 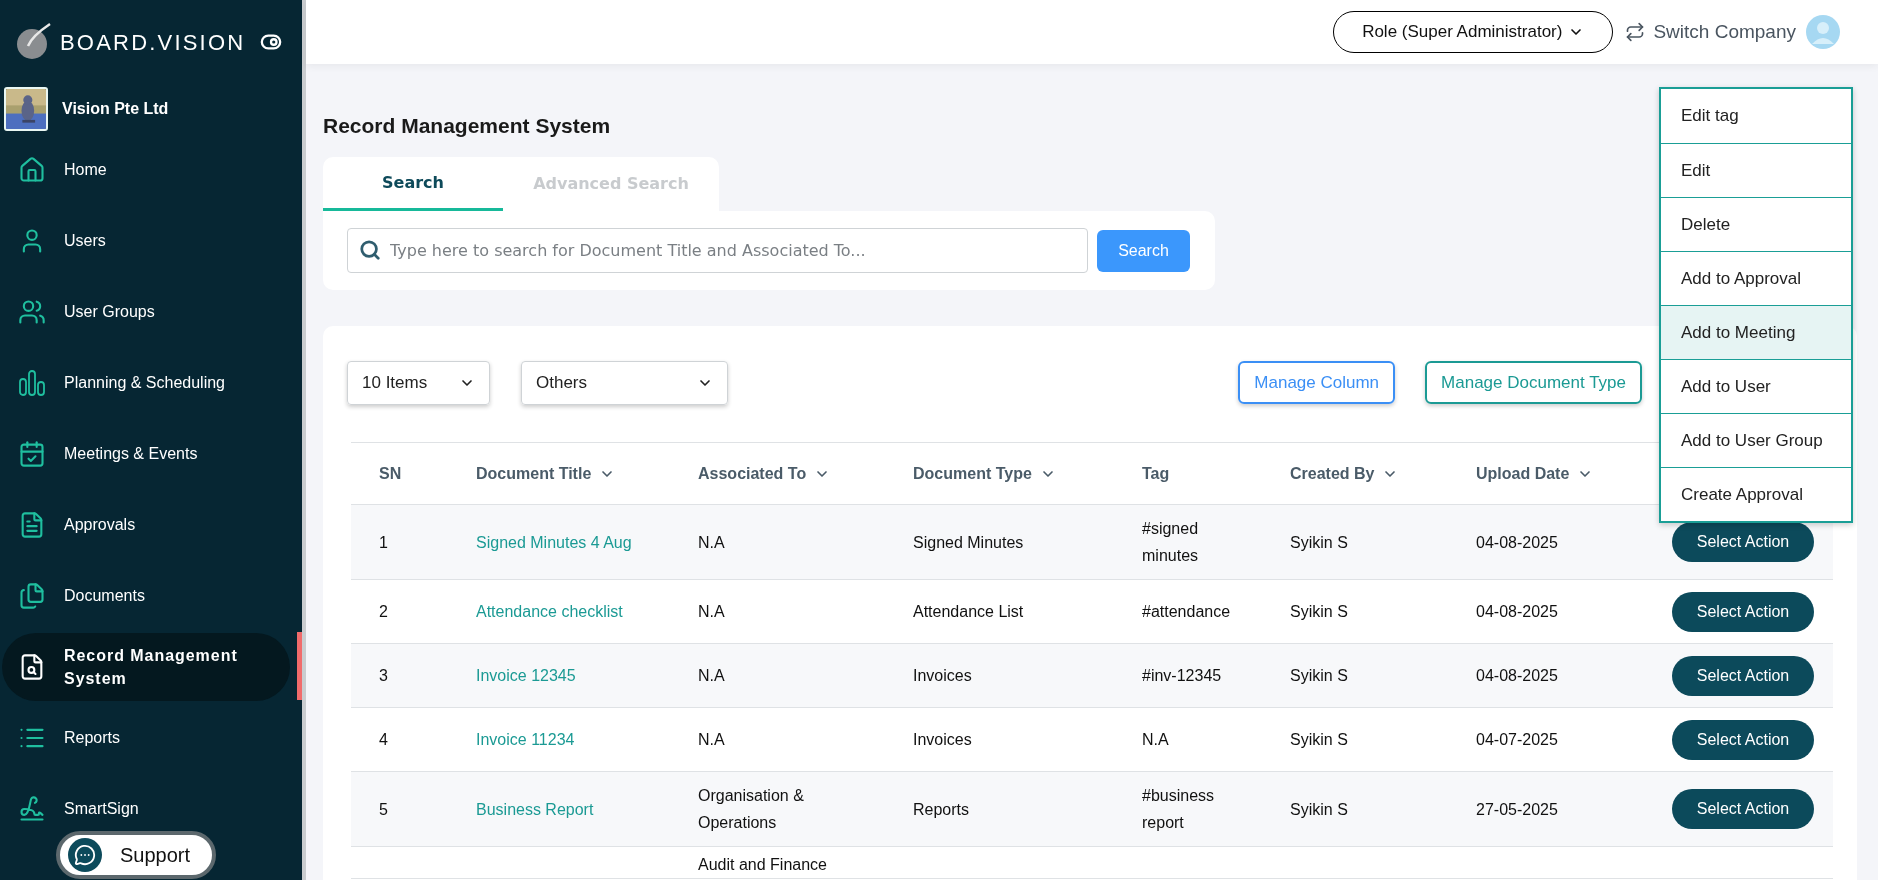 I want to click on column-header: Tag, so click(x=1156, y=473).